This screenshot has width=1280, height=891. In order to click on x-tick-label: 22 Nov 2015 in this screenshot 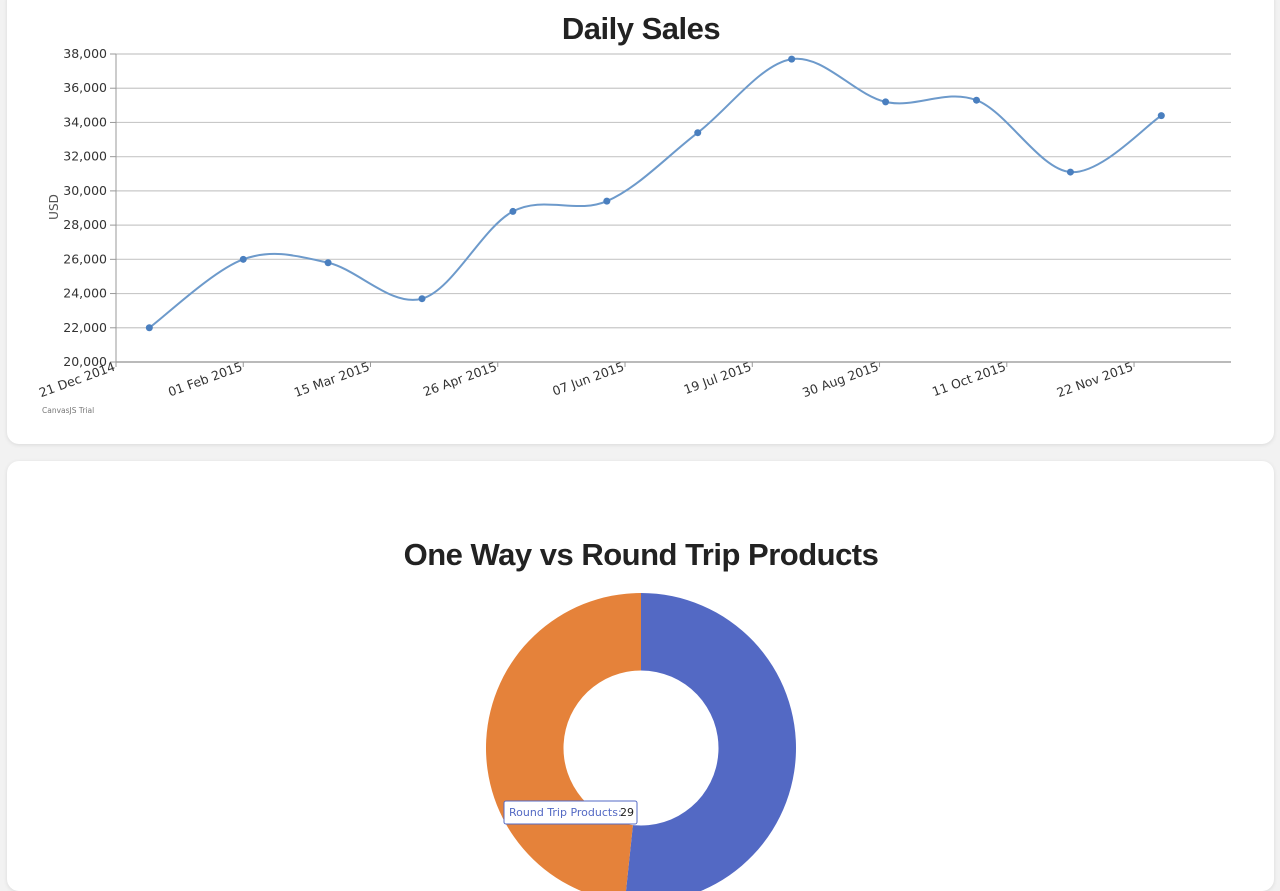, I will do `click(1095, 379)`.